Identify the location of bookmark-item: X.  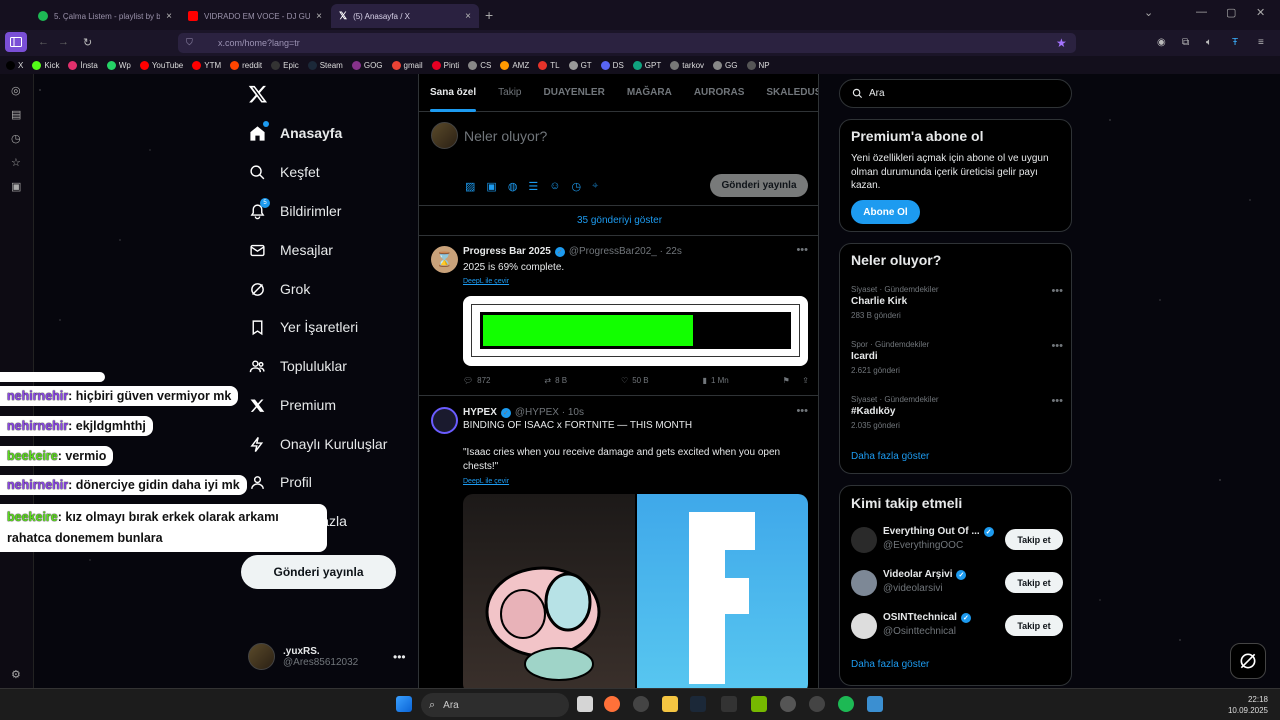
(14, 65).